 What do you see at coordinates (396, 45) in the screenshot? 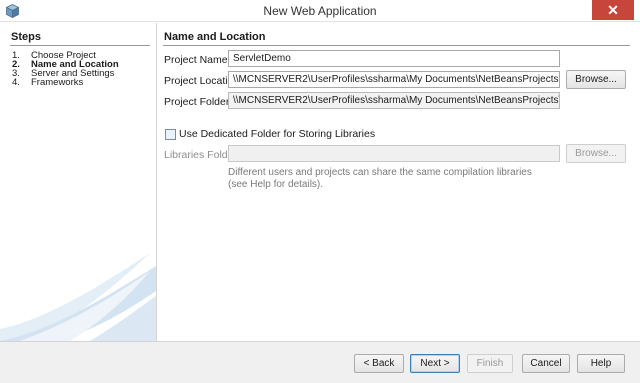
I see `section-divider` at bounding box center [396, 45].